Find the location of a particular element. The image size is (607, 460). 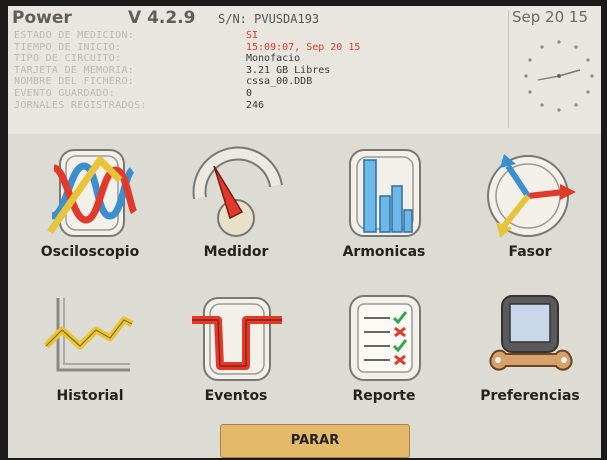

start-time-value: 15:09:07, Sep 20 15 is located at coordinates (303, 47).